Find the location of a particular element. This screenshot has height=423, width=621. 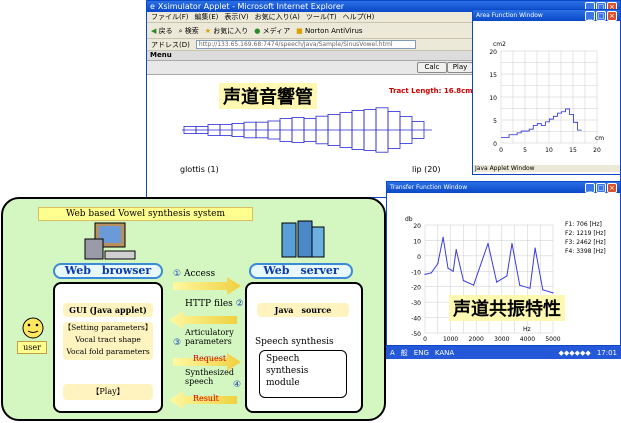

tf-ytick: -20 is located at coordinates (416, 288).